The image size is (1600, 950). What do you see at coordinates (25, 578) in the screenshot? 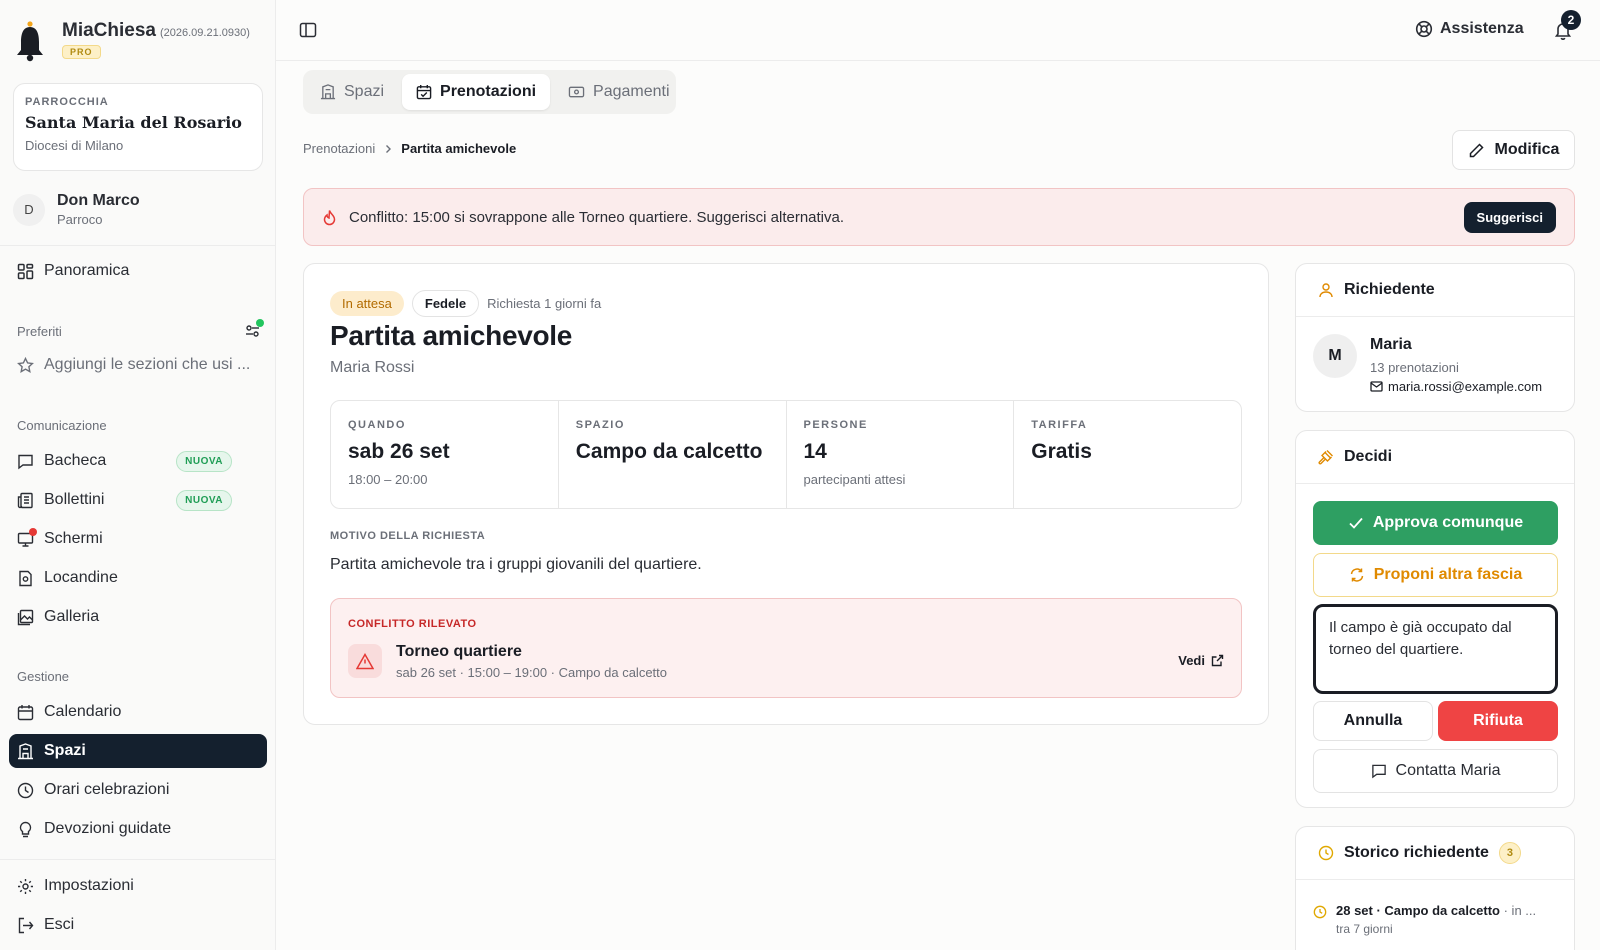
I see `poster-icon` at bounding box center [25, 578].